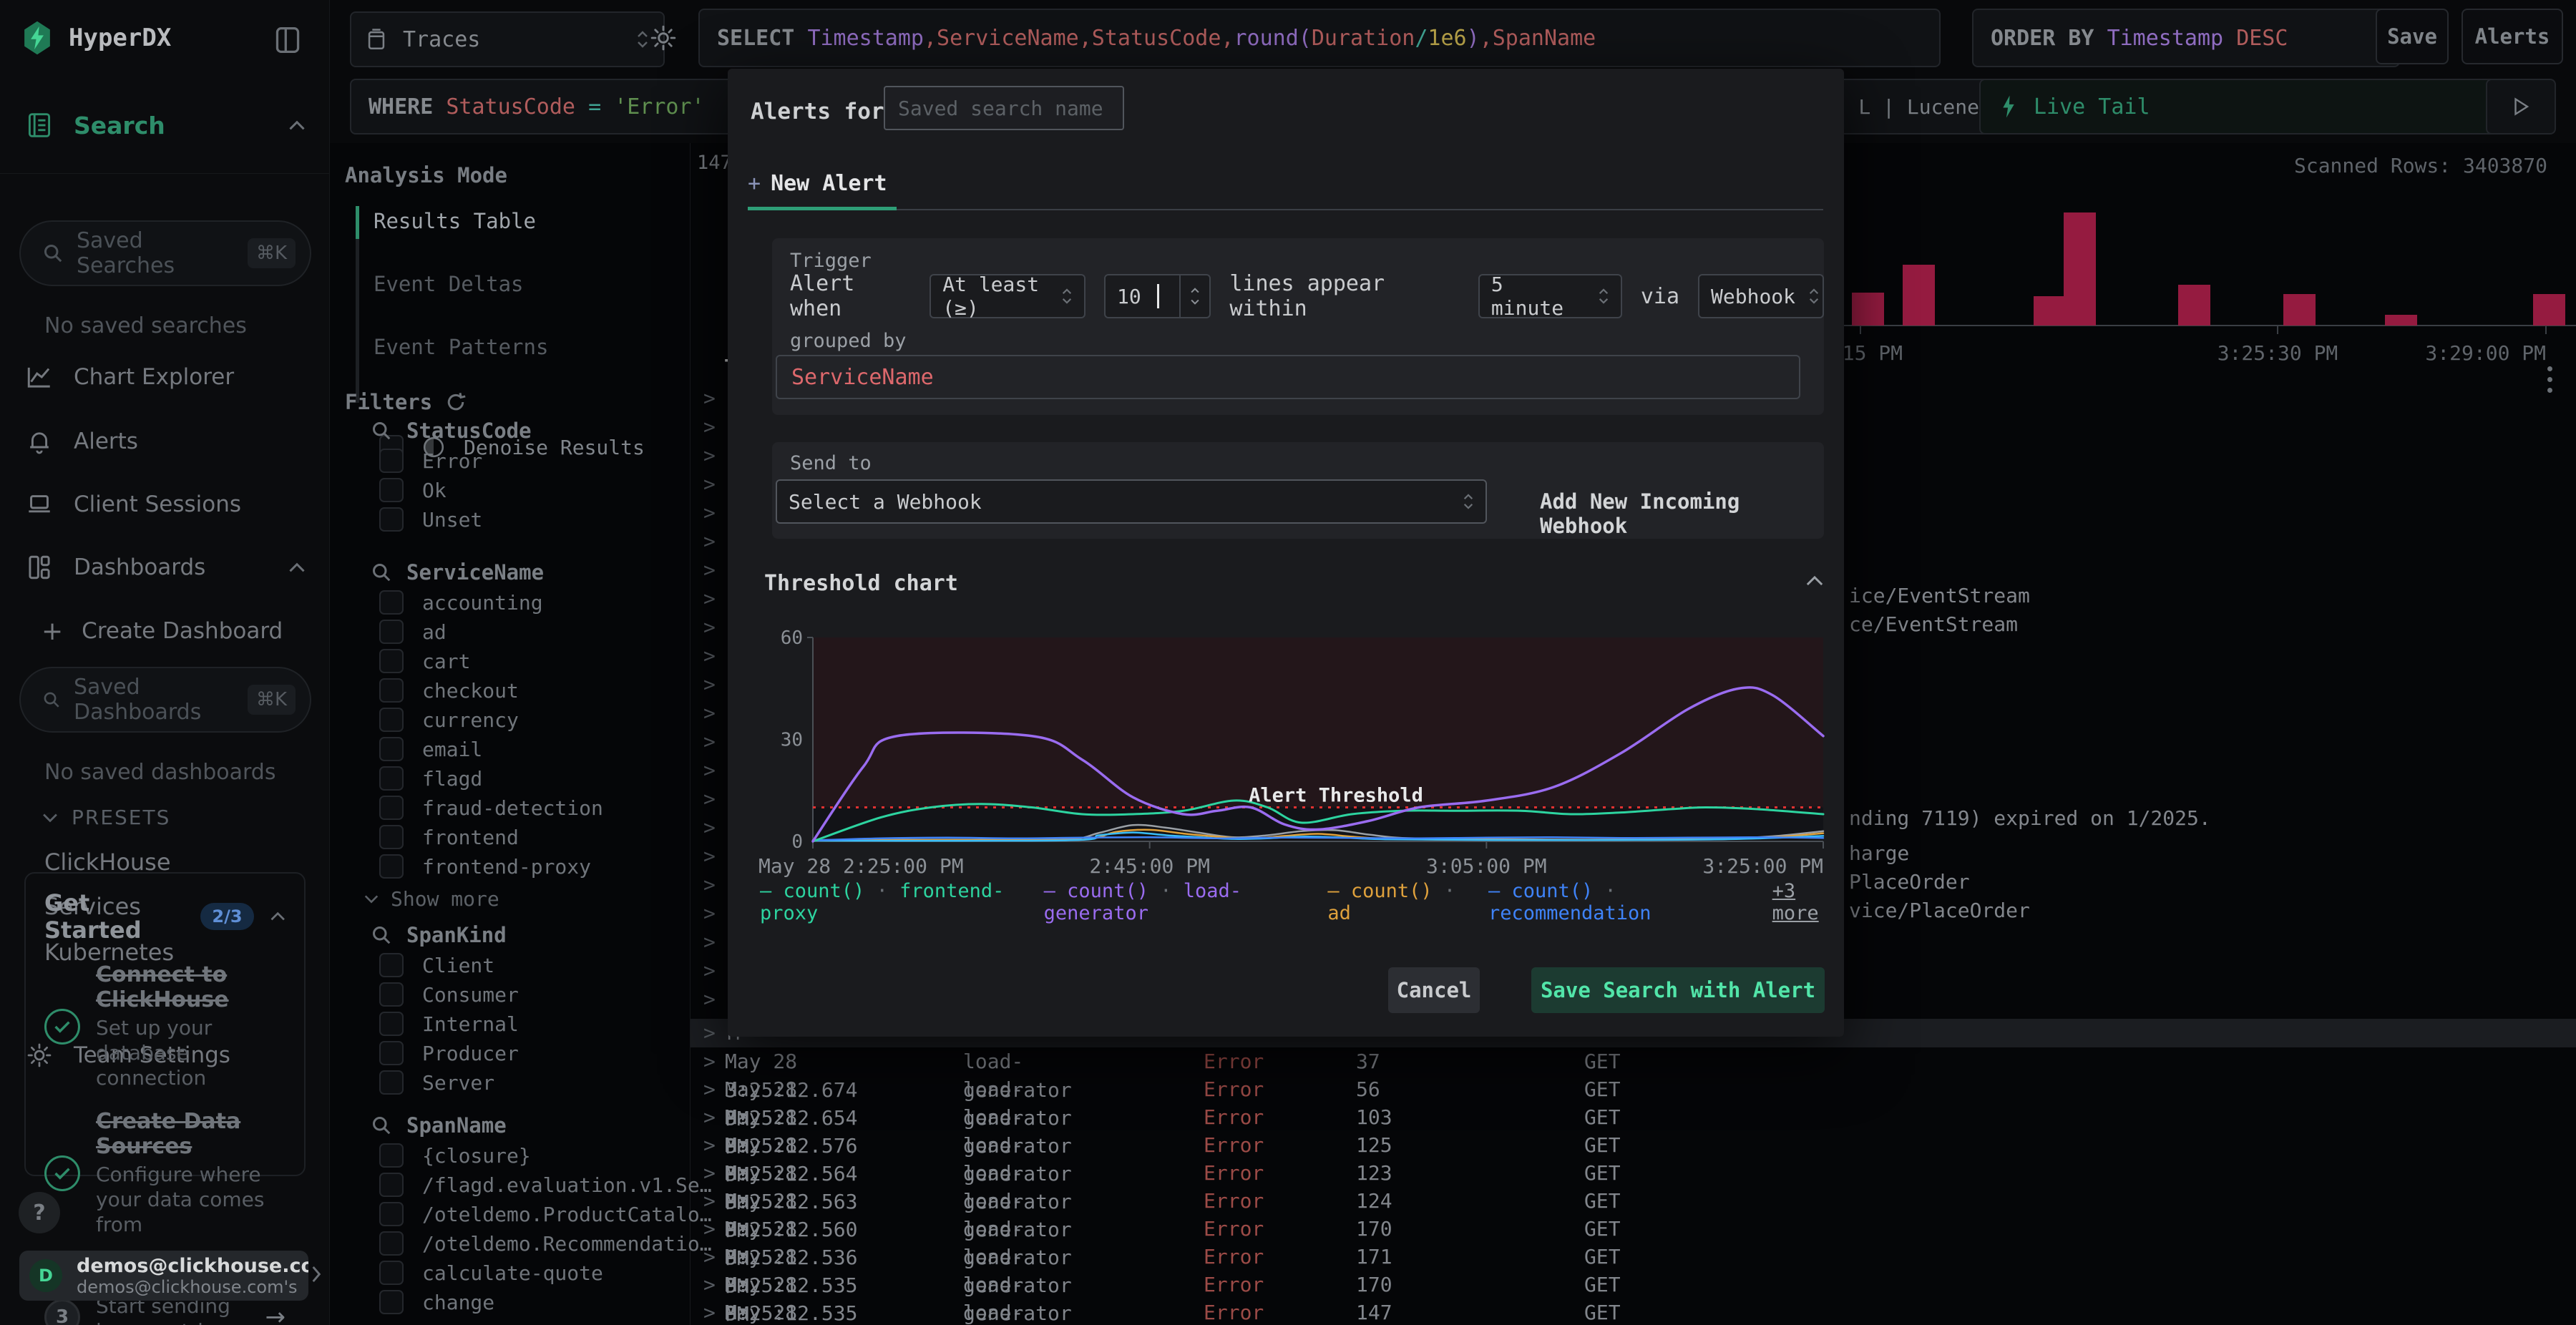 The height and width of the screenshot is (1325, 2576). What do you see at coordinates (316, 1274) in the screenshot?
I see `expand-user-chevron-icon` at bounding box center [316, 1274].